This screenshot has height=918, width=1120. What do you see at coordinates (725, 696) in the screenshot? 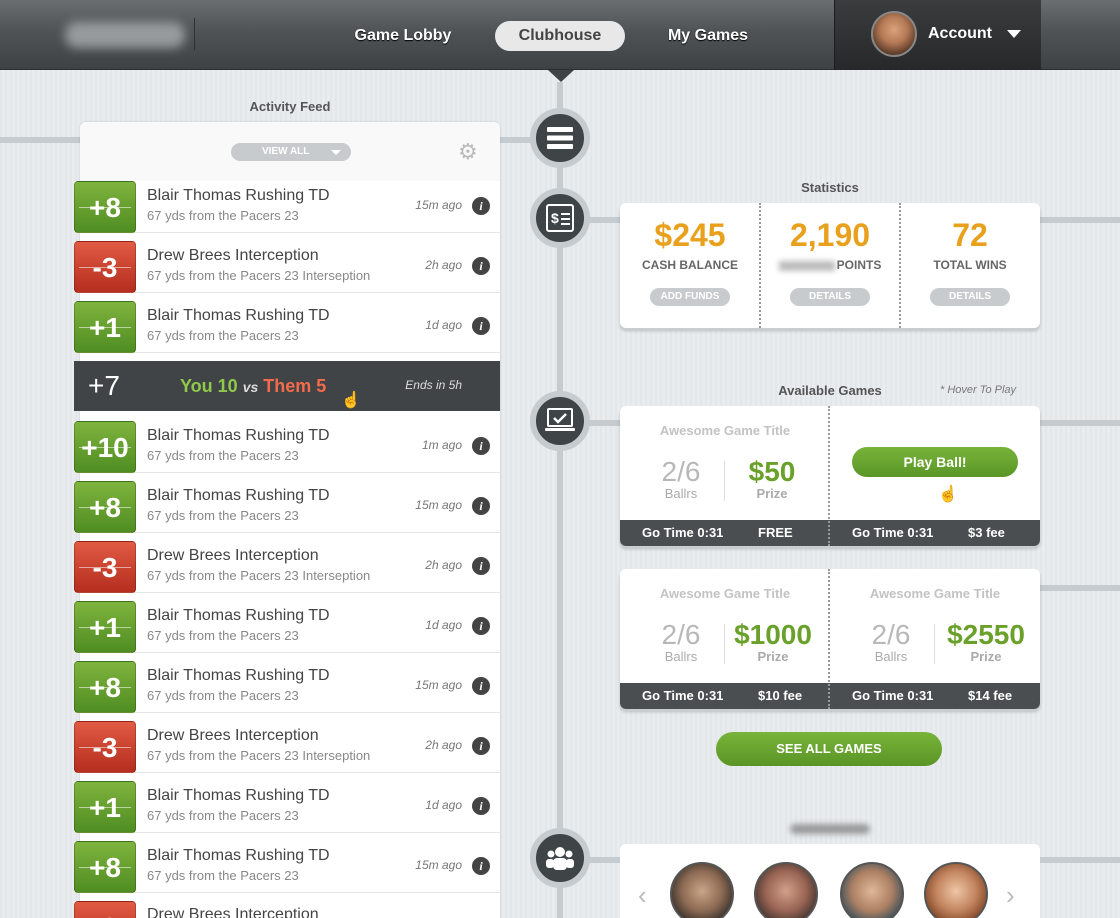
I see `game-footer: Go Time 0:31 $10 fee` at bounding box center [725, 696].